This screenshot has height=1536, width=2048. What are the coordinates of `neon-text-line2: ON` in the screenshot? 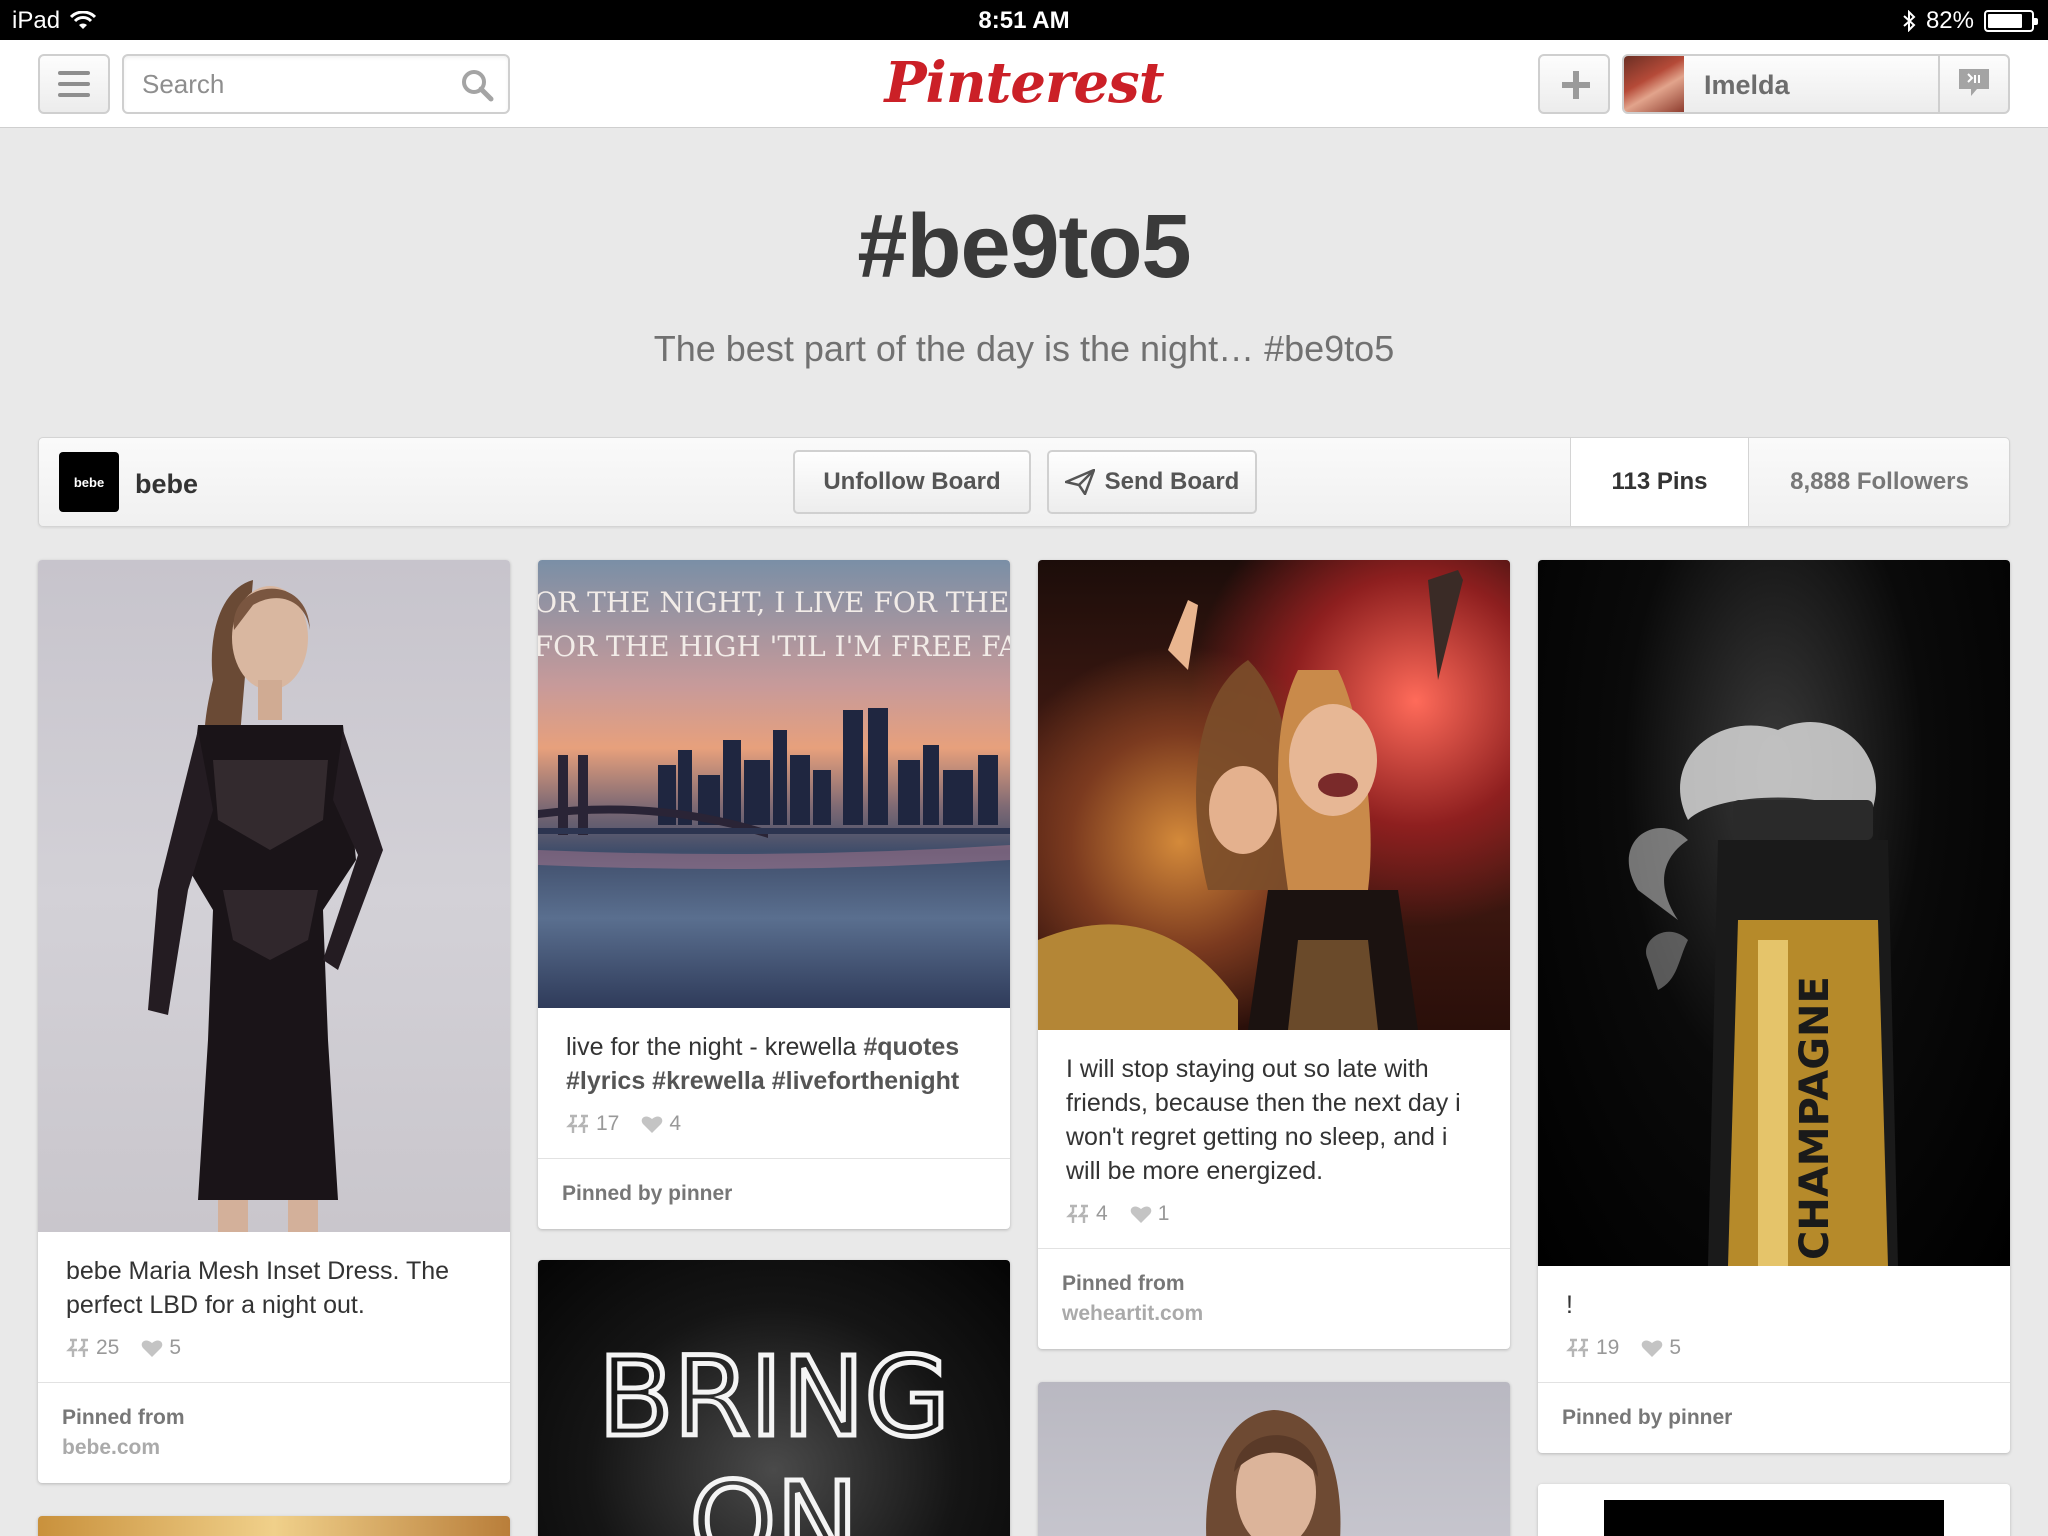 It's located at (774, 1497).